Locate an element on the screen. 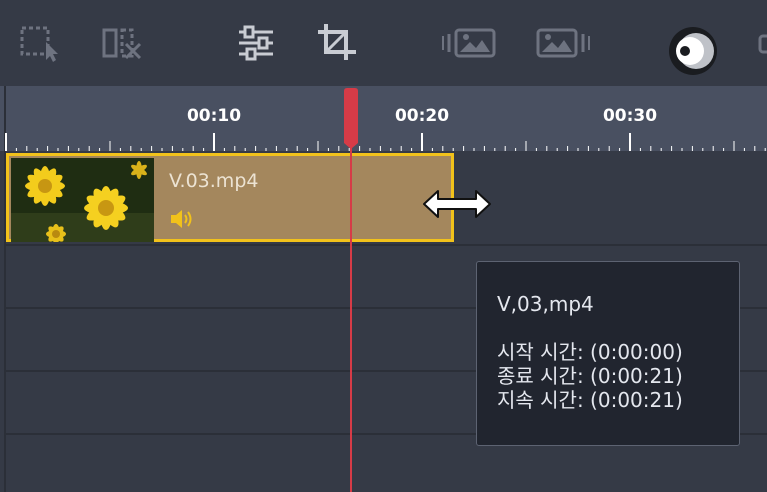  tooltip-end-time: 종료 시간: (0:00:21) is located at coordinates (590, 376).